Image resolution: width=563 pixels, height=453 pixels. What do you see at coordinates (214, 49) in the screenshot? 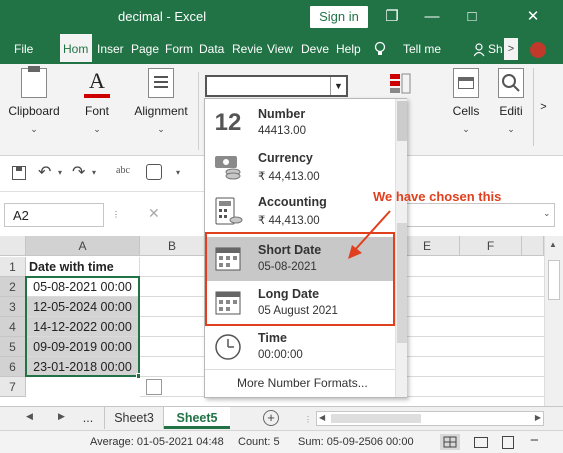
I see `tab-data: Data` at bounding box center [214, 49].